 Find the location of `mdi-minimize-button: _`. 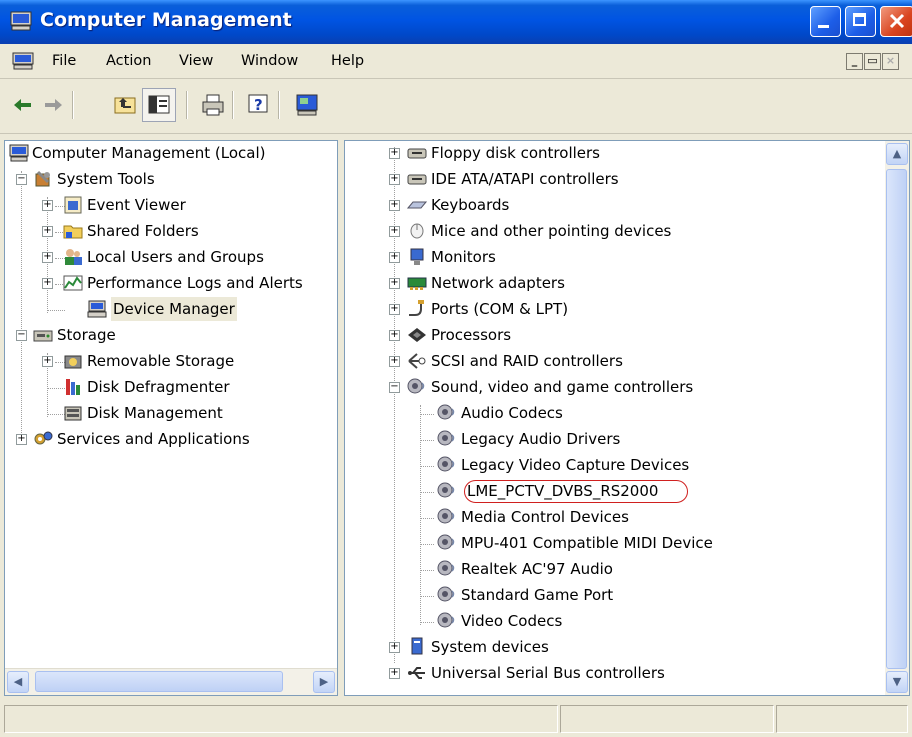

mdi-minimize-button: _ is located at coordinates (854, 61).